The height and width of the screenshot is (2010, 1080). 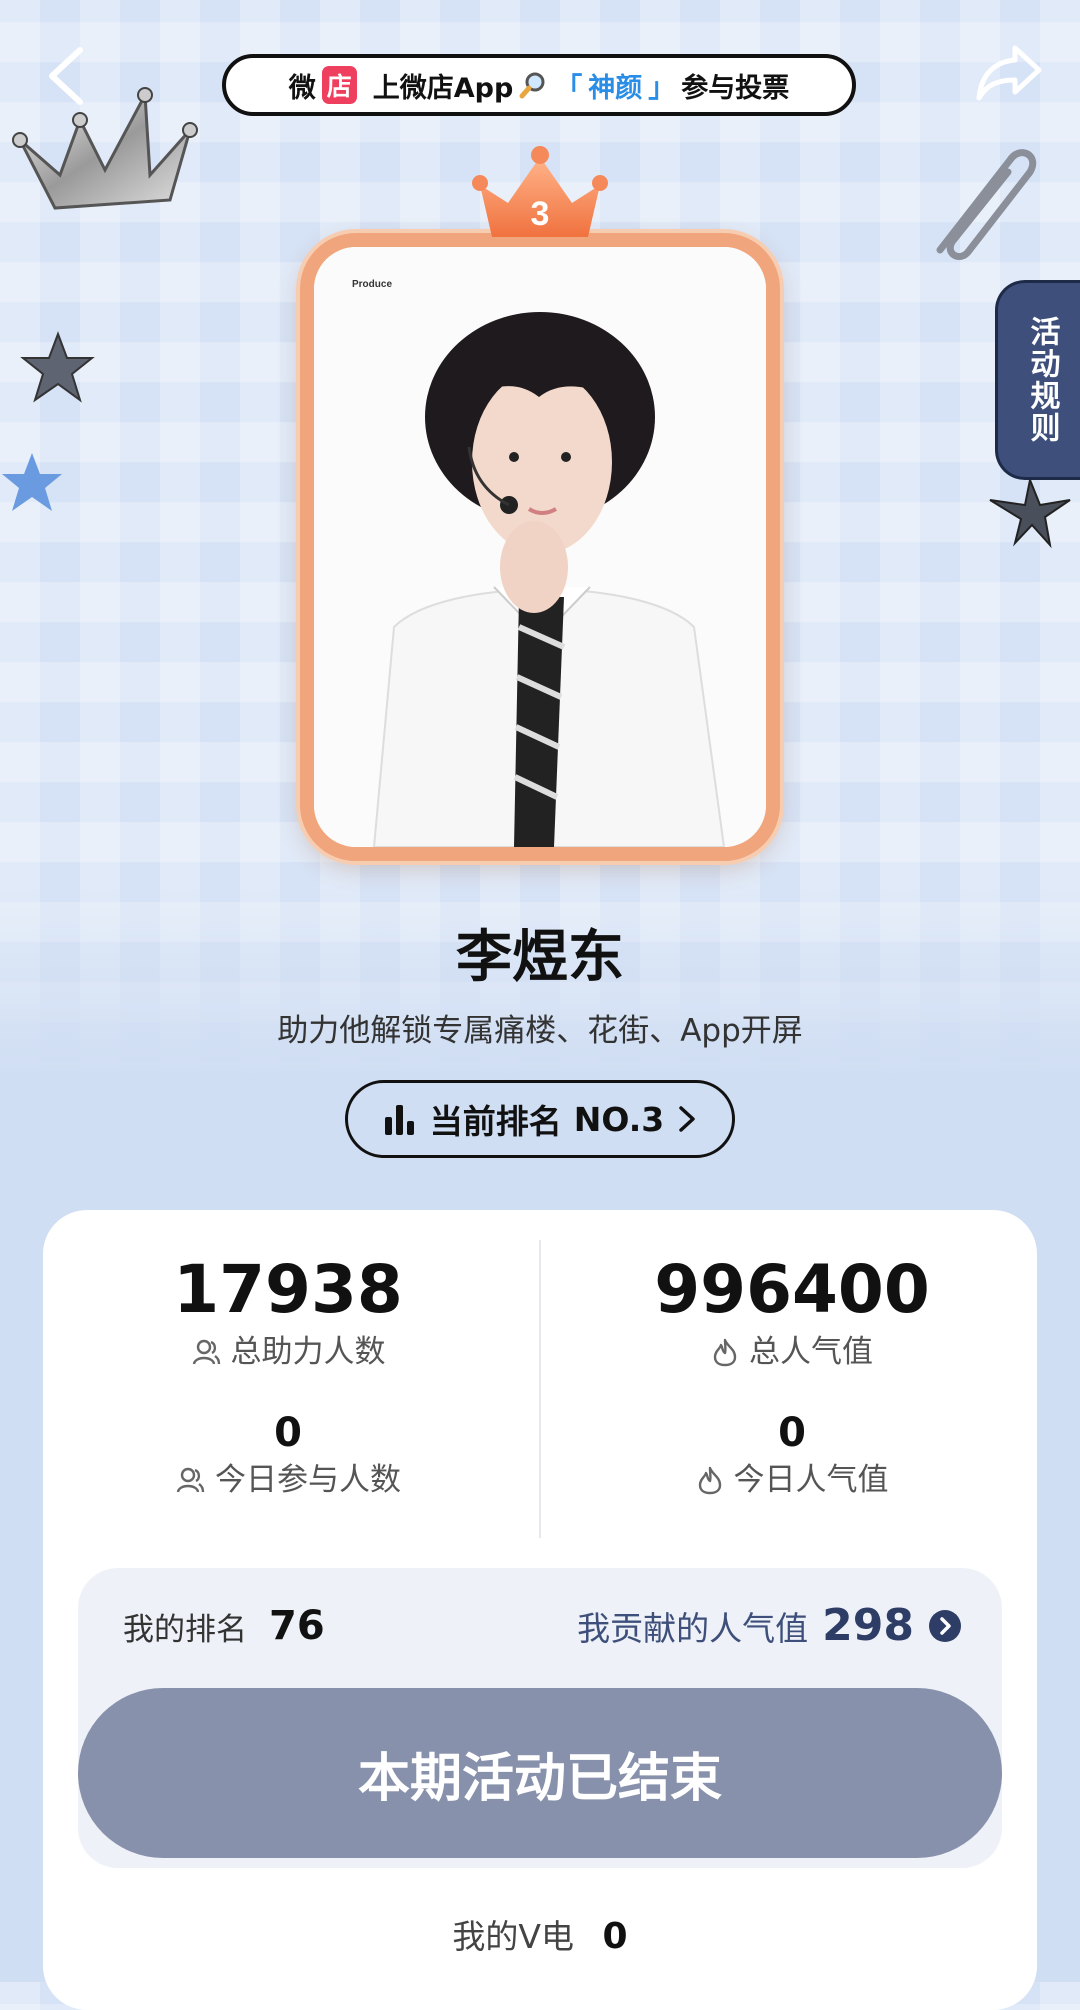 I want to click on today-popularity-value: 0, so click(x=792, y=1433).